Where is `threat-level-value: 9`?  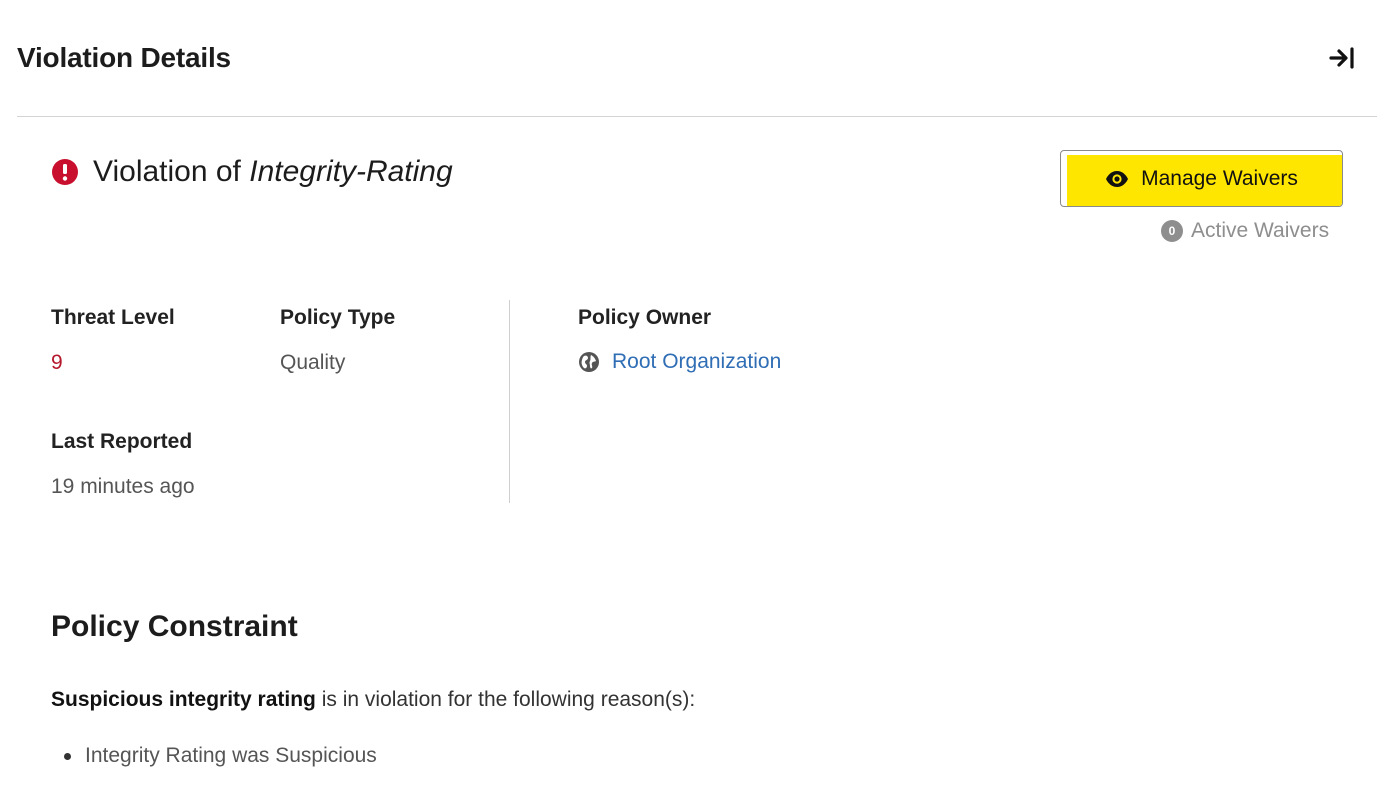 threat-level-value: 9 is located at coordinates (57, 362).